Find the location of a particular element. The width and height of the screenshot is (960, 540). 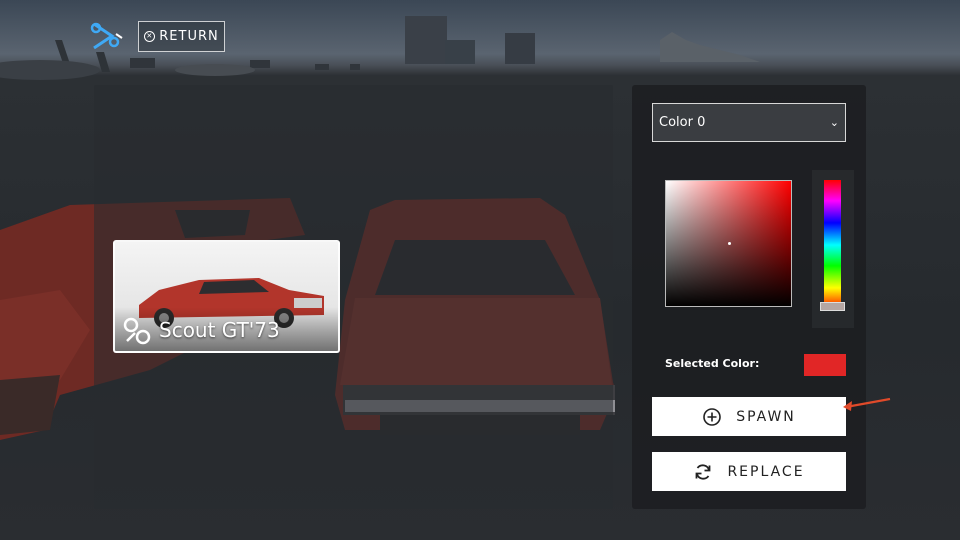

return-button: ✕ RETURN is located at coordinates (181, 36).